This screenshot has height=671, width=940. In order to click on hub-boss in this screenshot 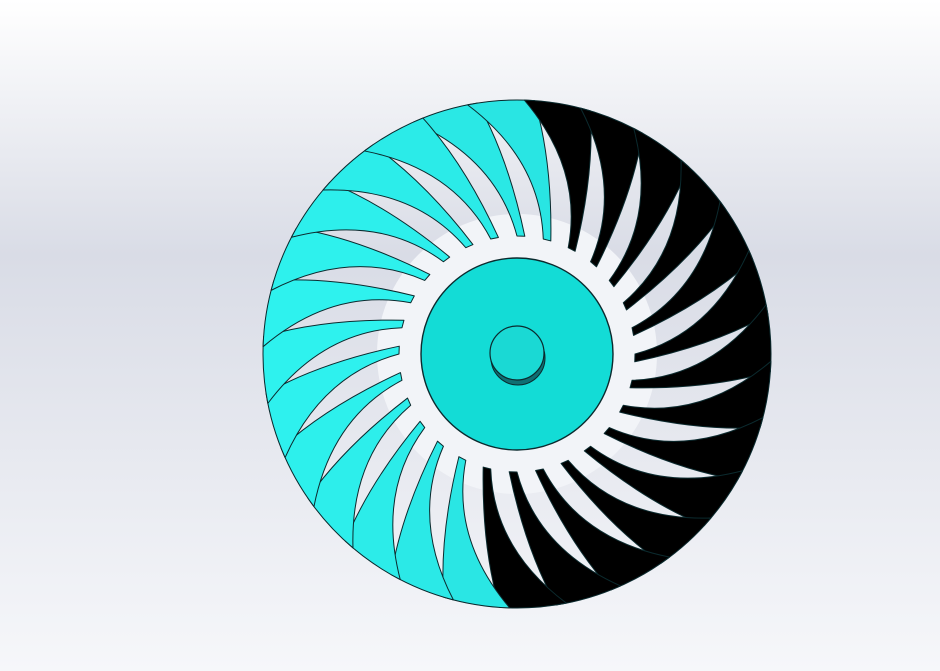, I will do `click(517, 353)`.